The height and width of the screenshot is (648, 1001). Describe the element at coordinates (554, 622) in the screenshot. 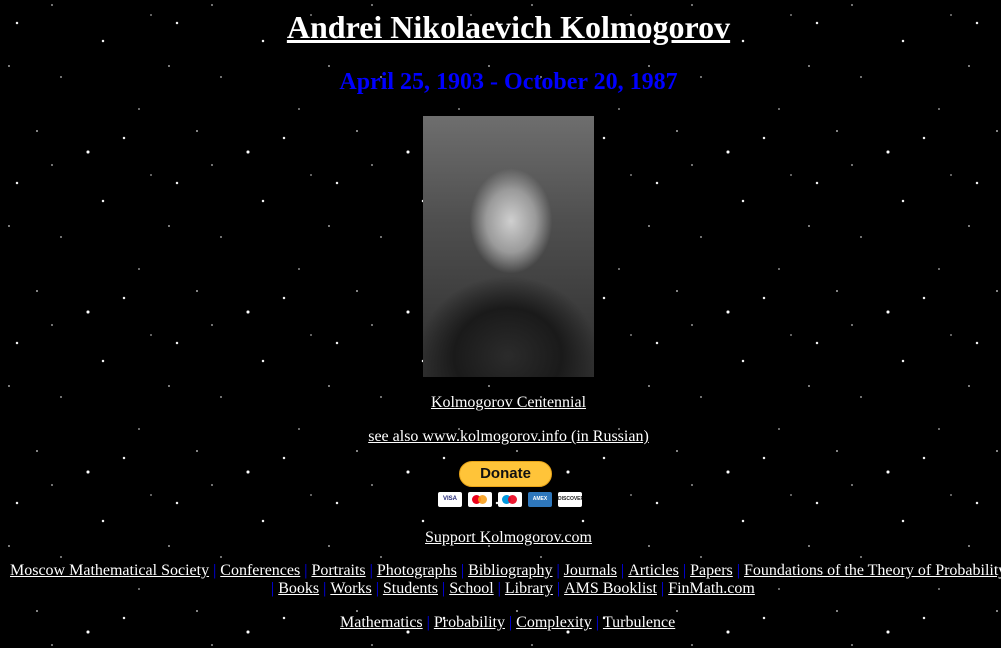

I see `nav-link-complexity: Complexity` at that location.